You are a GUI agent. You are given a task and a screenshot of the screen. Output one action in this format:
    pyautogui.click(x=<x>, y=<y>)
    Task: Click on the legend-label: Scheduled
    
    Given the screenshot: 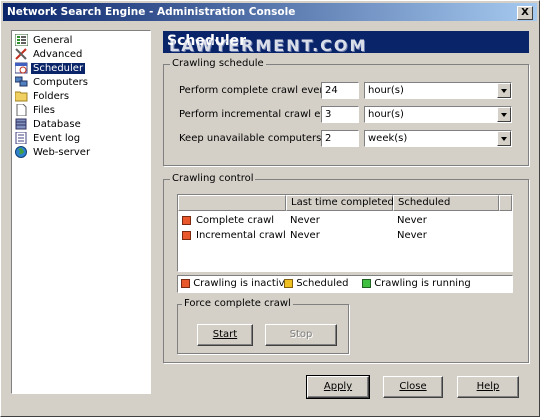 What is the action you would take?
    pyautogui.click(x=322, y=283)
    